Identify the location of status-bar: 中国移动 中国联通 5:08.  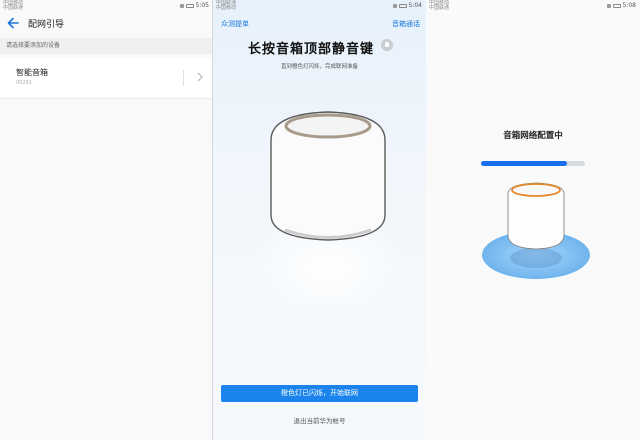
(533, 6).